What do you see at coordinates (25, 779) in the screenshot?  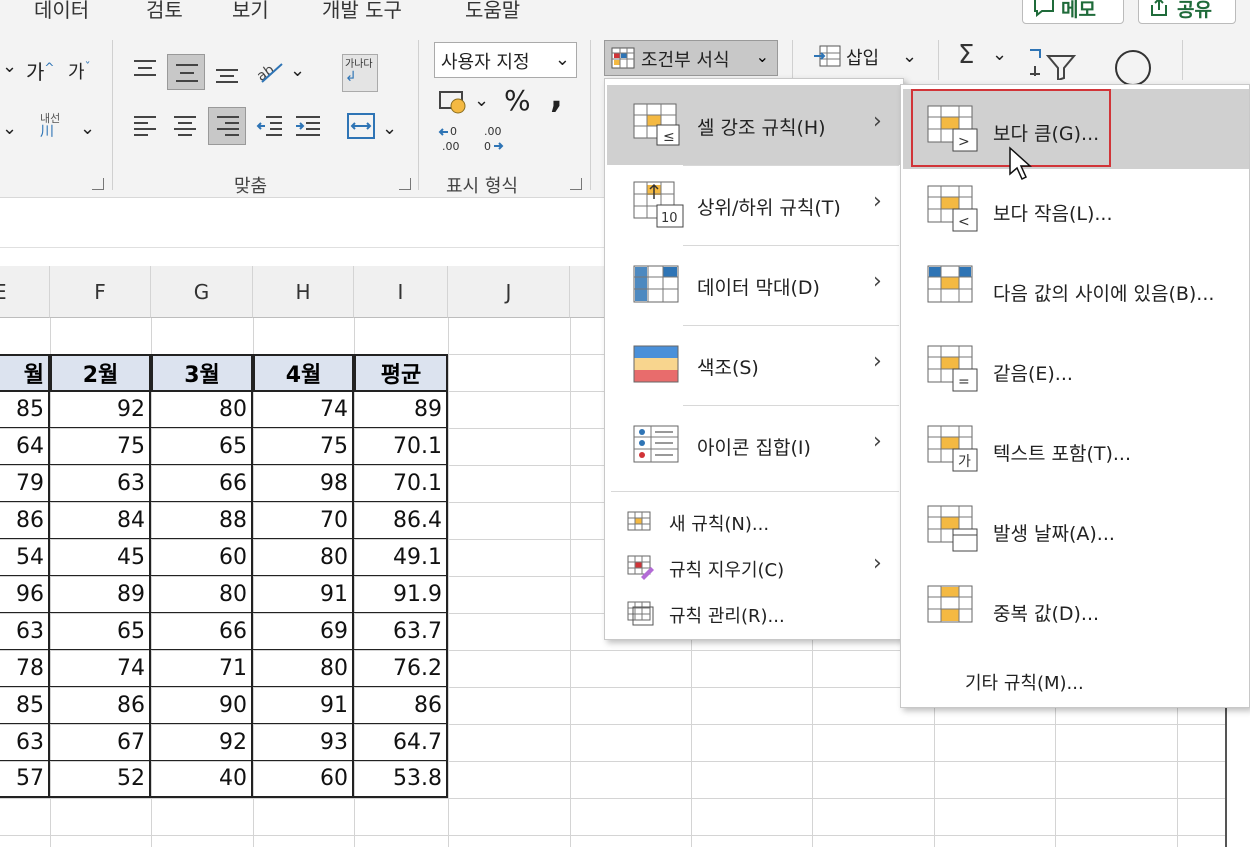 I see `table-cell: 57` at bounding box center [25, 779].